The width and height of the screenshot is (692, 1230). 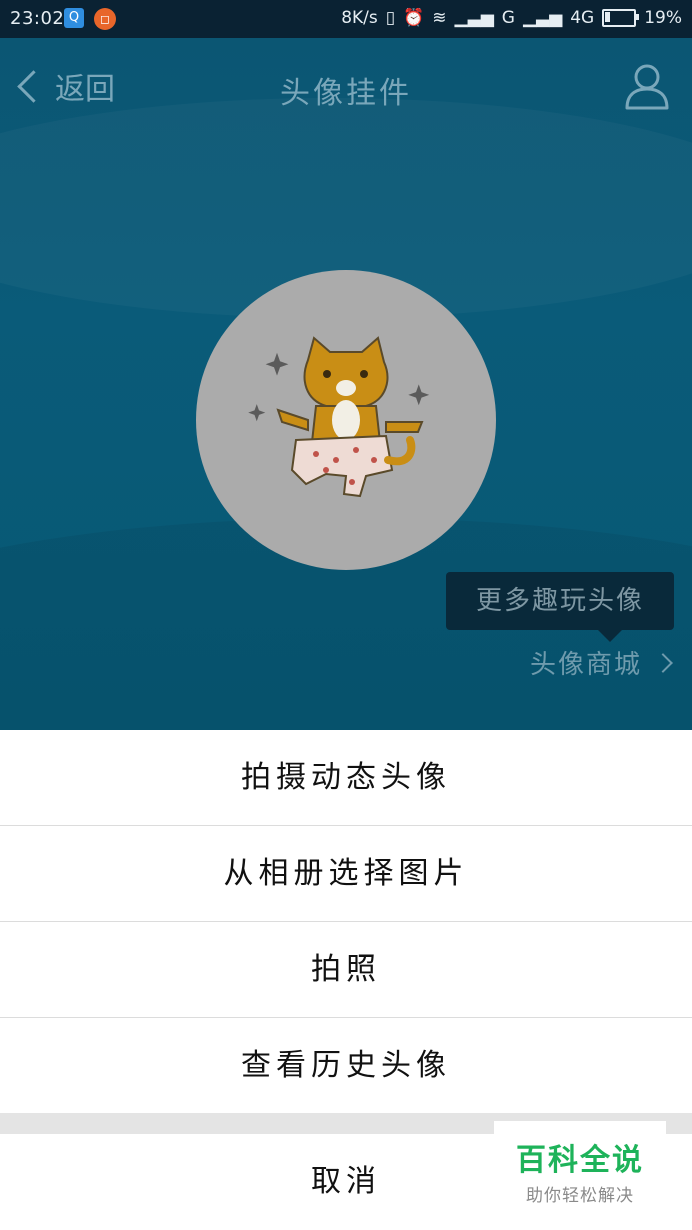 I want to click on wifi-icon: ≋, so click(x=439, y=18).